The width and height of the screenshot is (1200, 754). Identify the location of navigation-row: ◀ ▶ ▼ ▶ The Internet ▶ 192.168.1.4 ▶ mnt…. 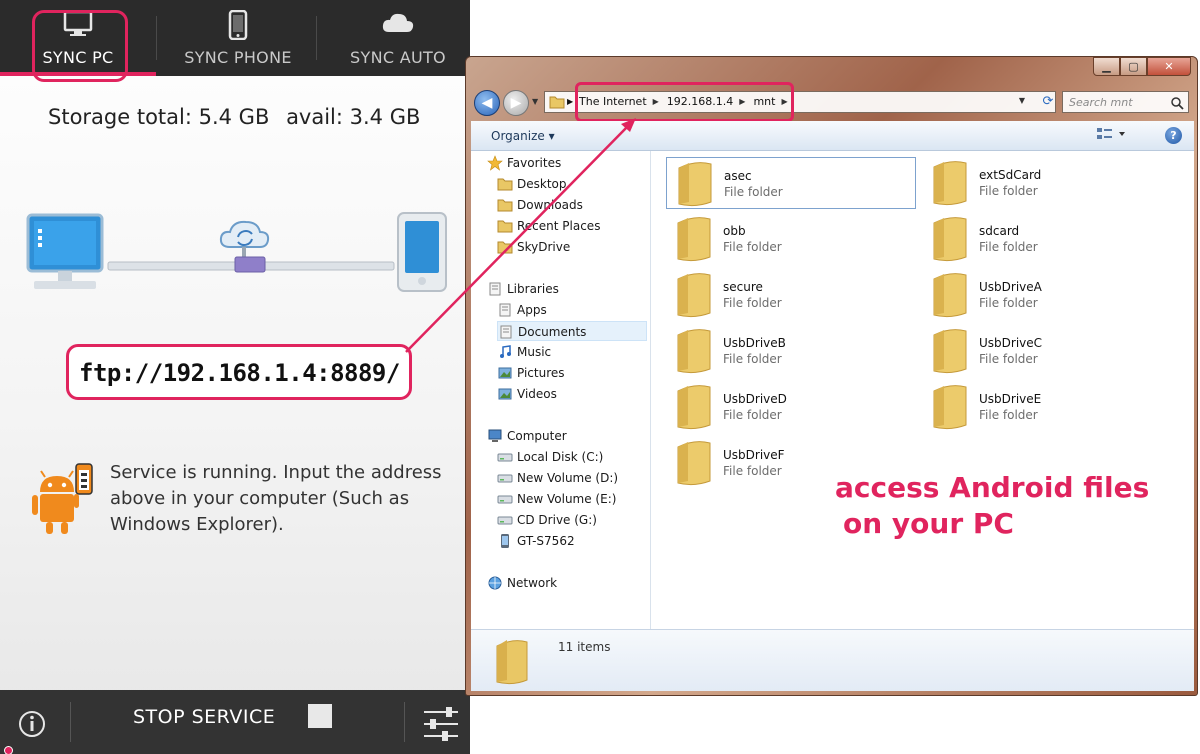
(831, 103).